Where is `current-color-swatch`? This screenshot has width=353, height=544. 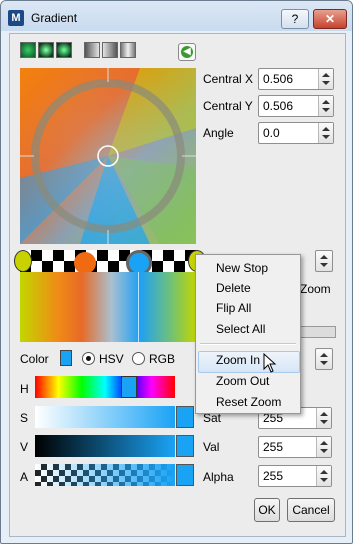 current-color-swatch is located at coordinates (66, 358).